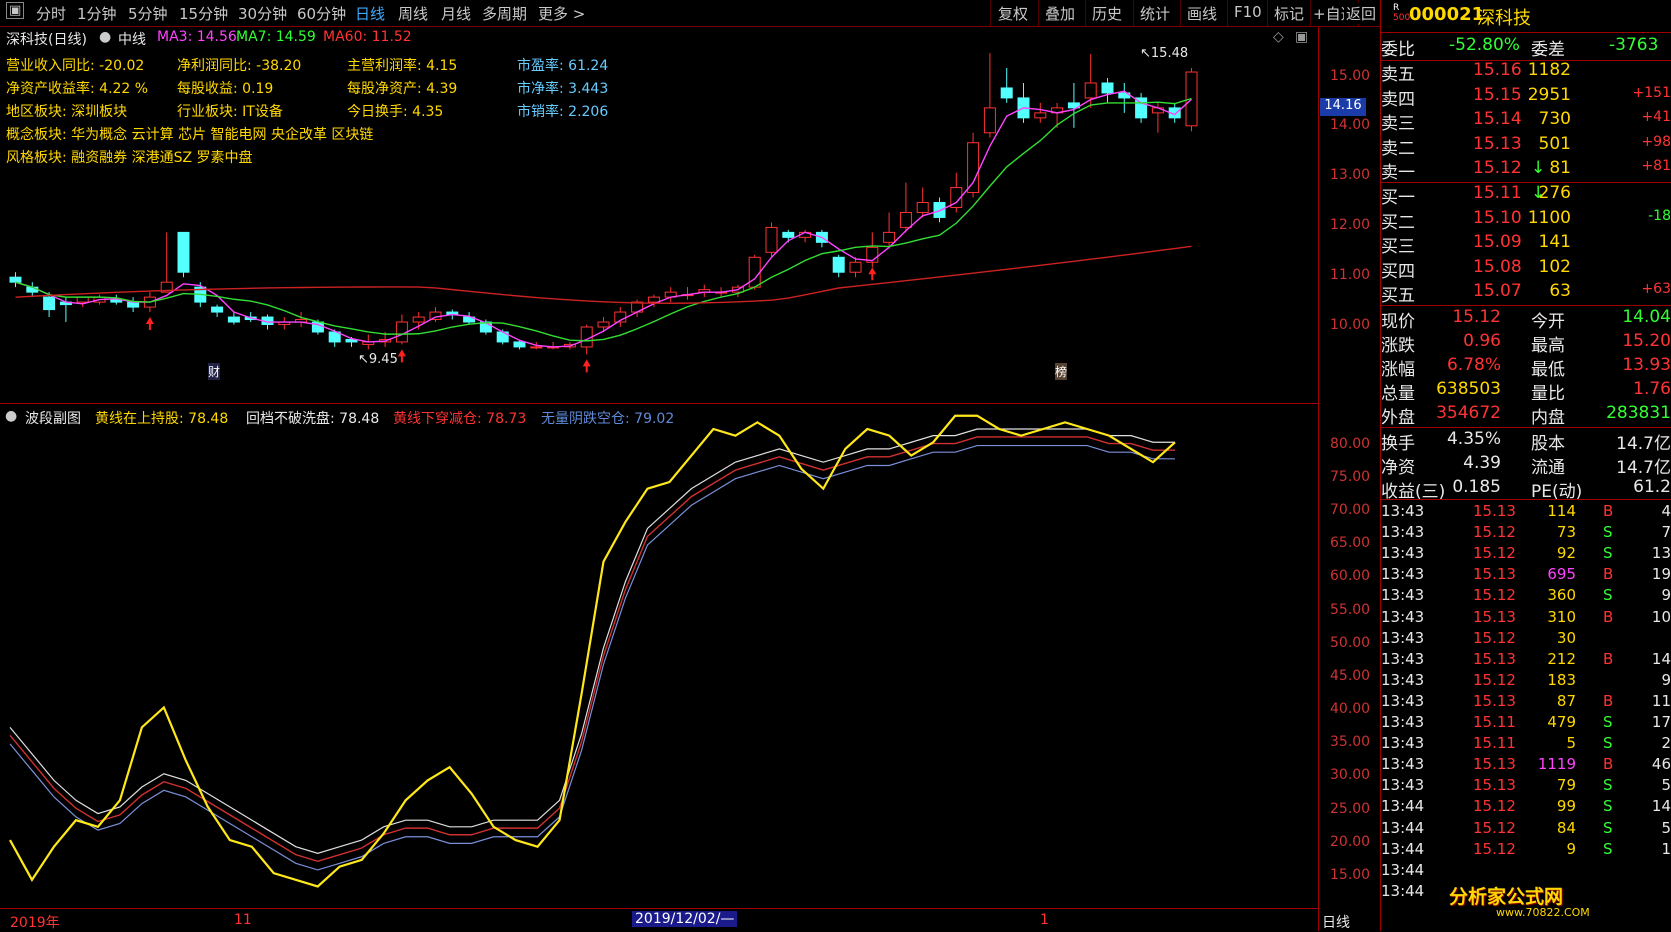 This screenshot has width=1671, height=932. Describe the element at coordinates (1526, 220) in the screenshot. I see `bids-row: 买二 15.10 1100 -18` at that location.